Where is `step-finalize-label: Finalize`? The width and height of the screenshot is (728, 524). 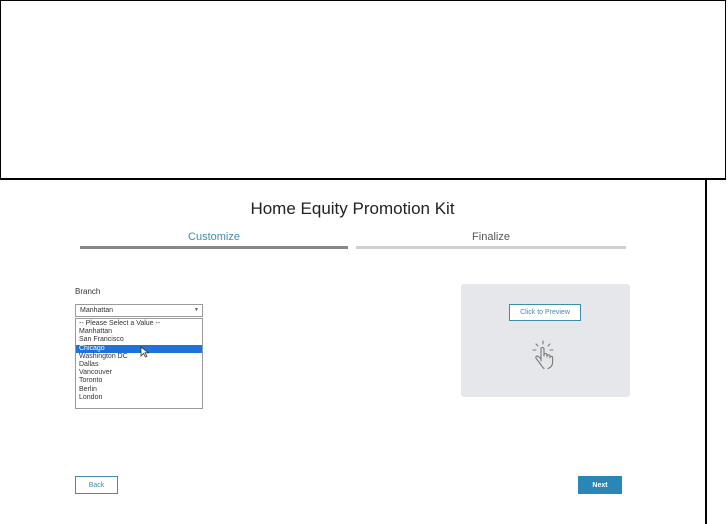
step-finalize-label: Finalize is located at coordinates (491, 237).